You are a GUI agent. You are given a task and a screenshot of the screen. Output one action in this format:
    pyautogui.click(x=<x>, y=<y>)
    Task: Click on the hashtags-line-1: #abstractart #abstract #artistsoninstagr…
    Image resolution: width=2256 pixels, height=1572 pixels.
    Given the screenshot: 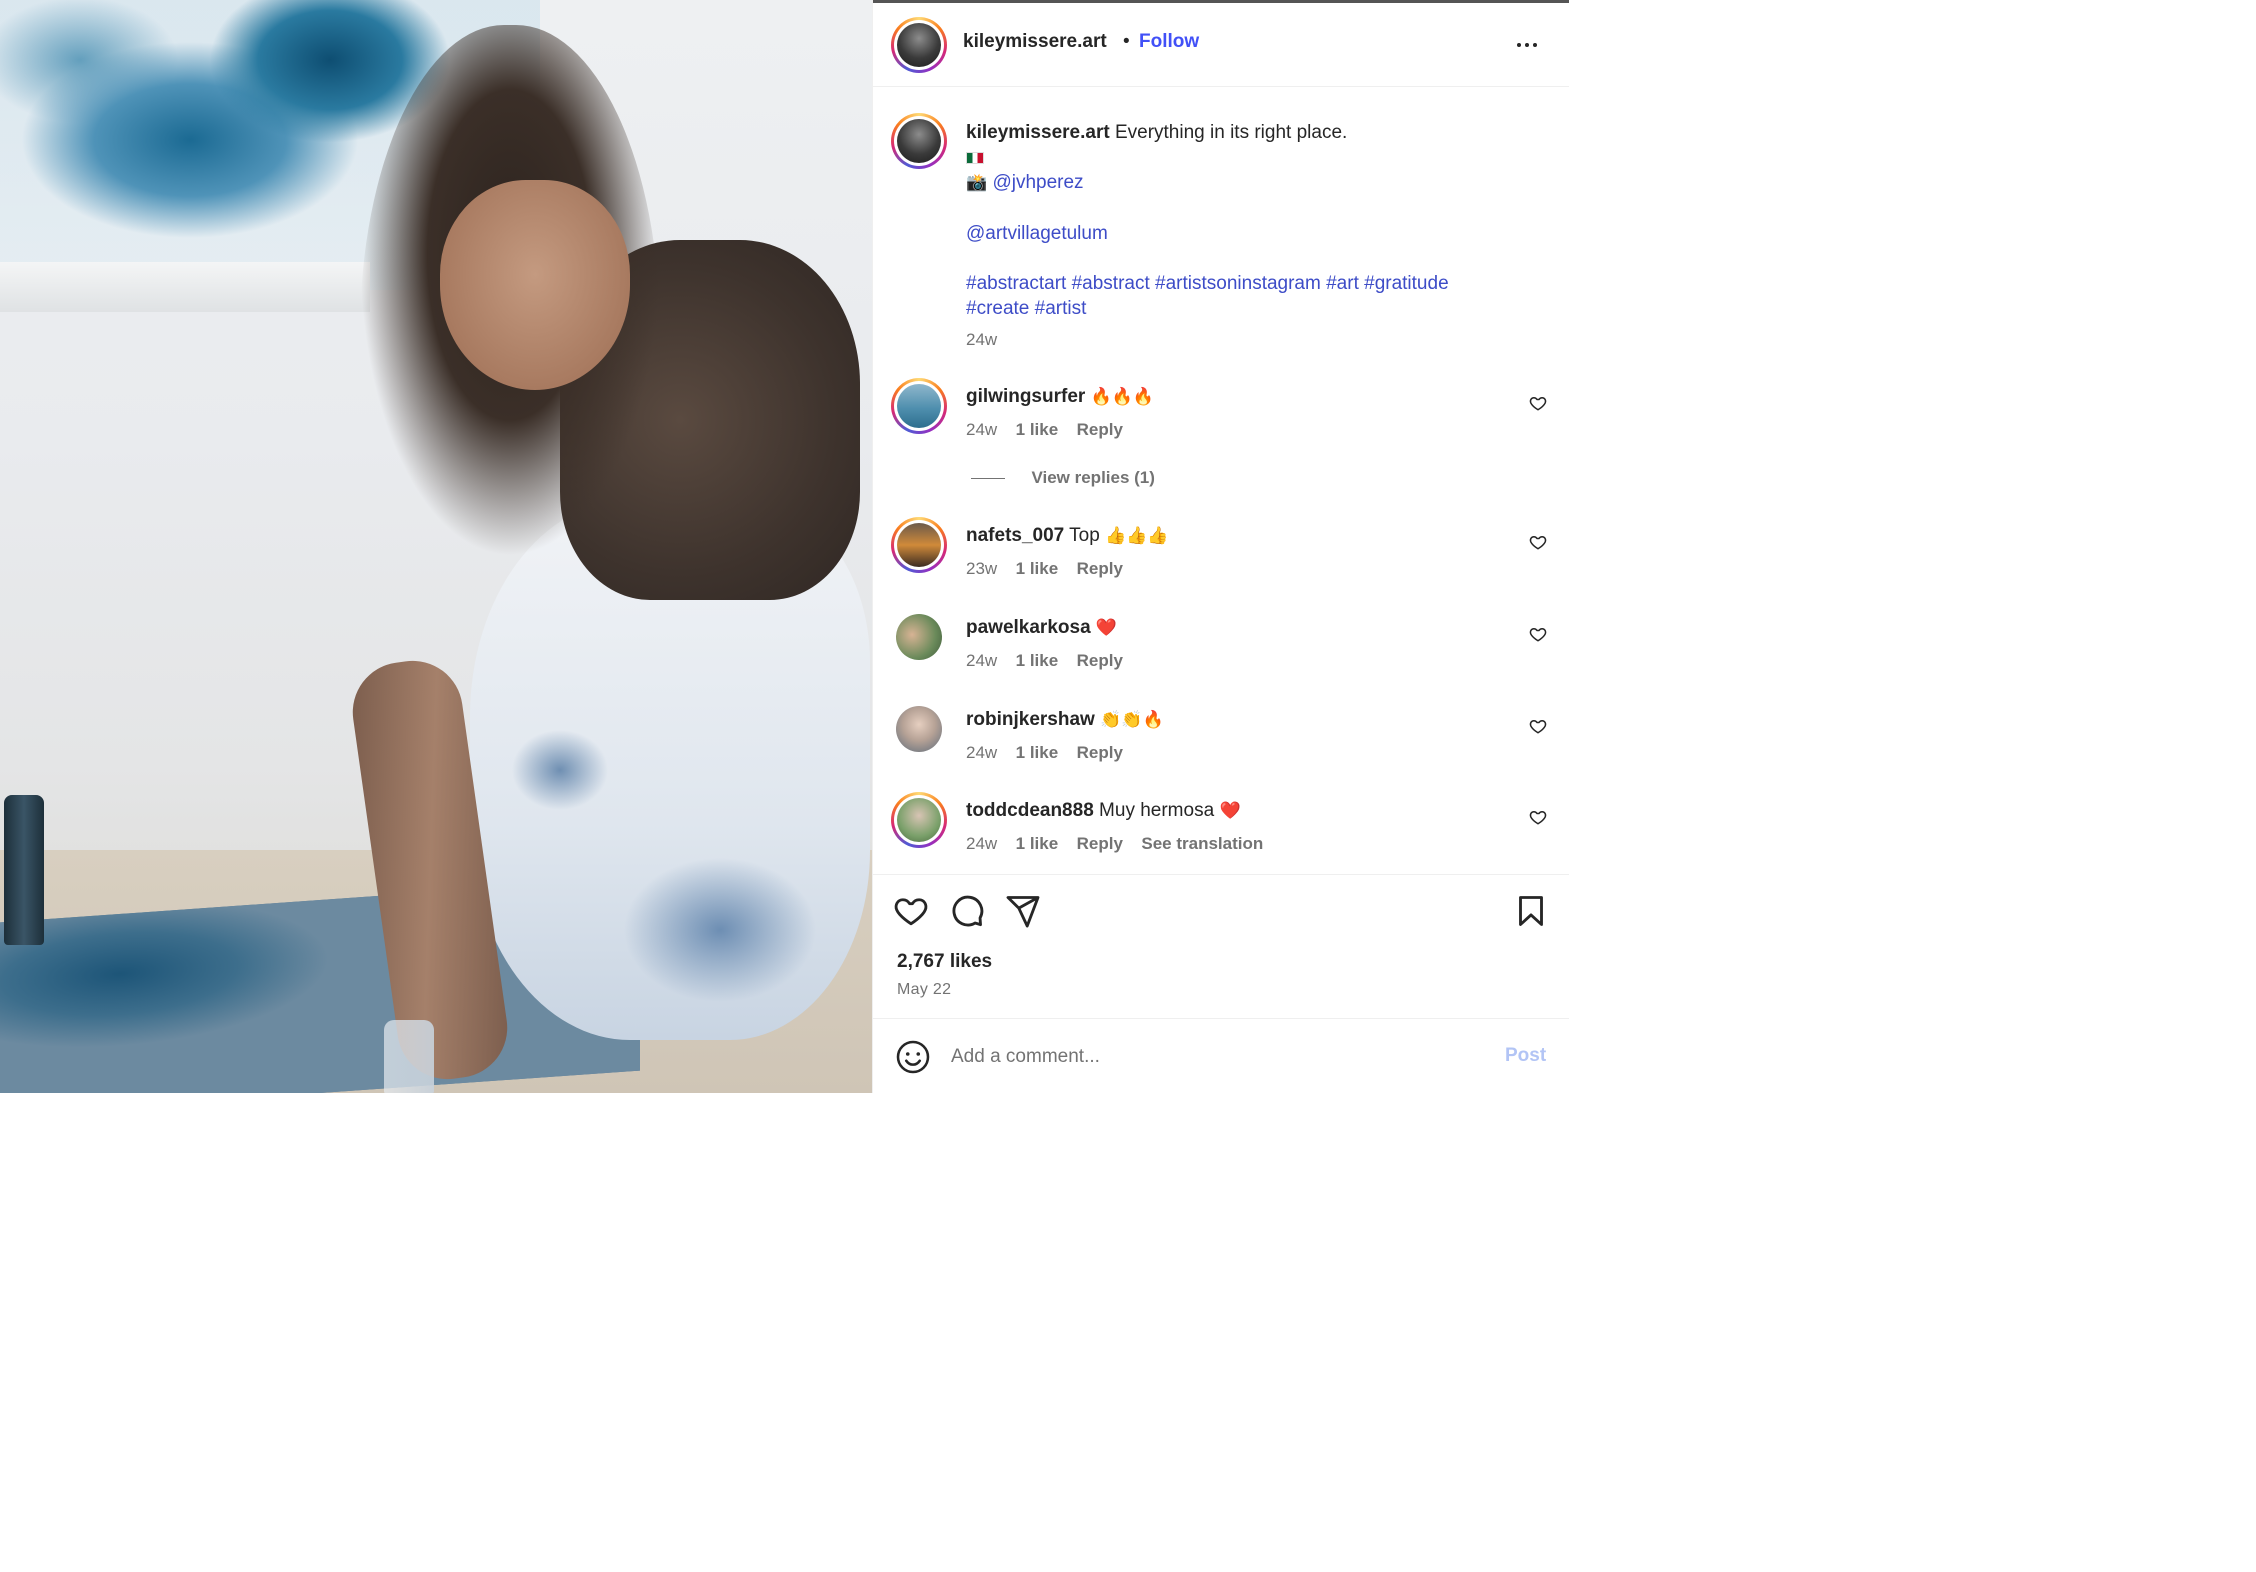 What is the action you would take?
    pyautogui.click(x=1207, y=283)
    